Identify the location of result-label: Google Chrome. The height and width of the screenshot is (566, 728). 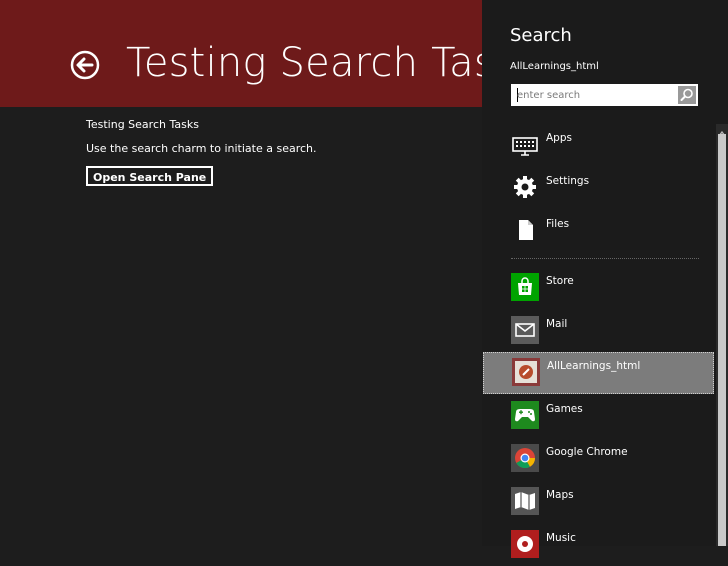
(587, 452).